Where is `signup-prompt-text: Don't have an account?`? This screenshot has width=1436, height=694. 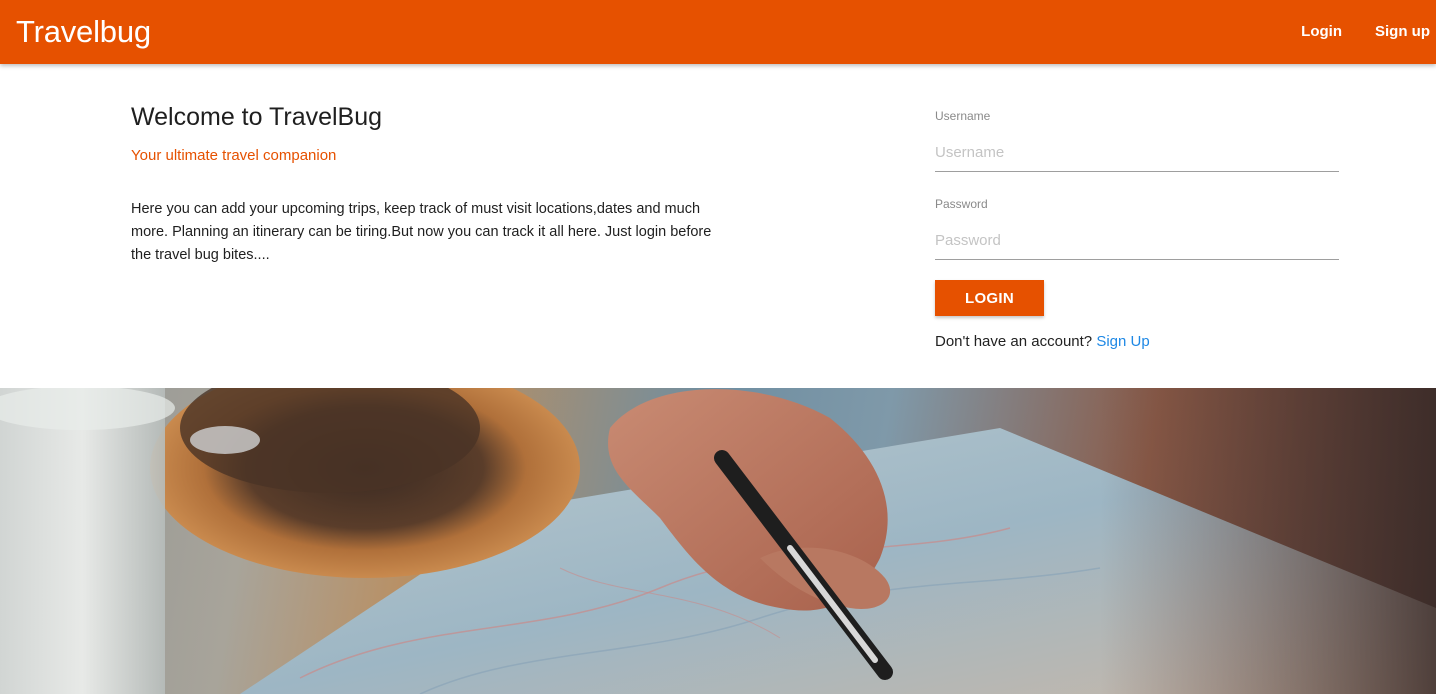
signup-prompt-text: Don't have an account? is located at coordinates (1014, 341).